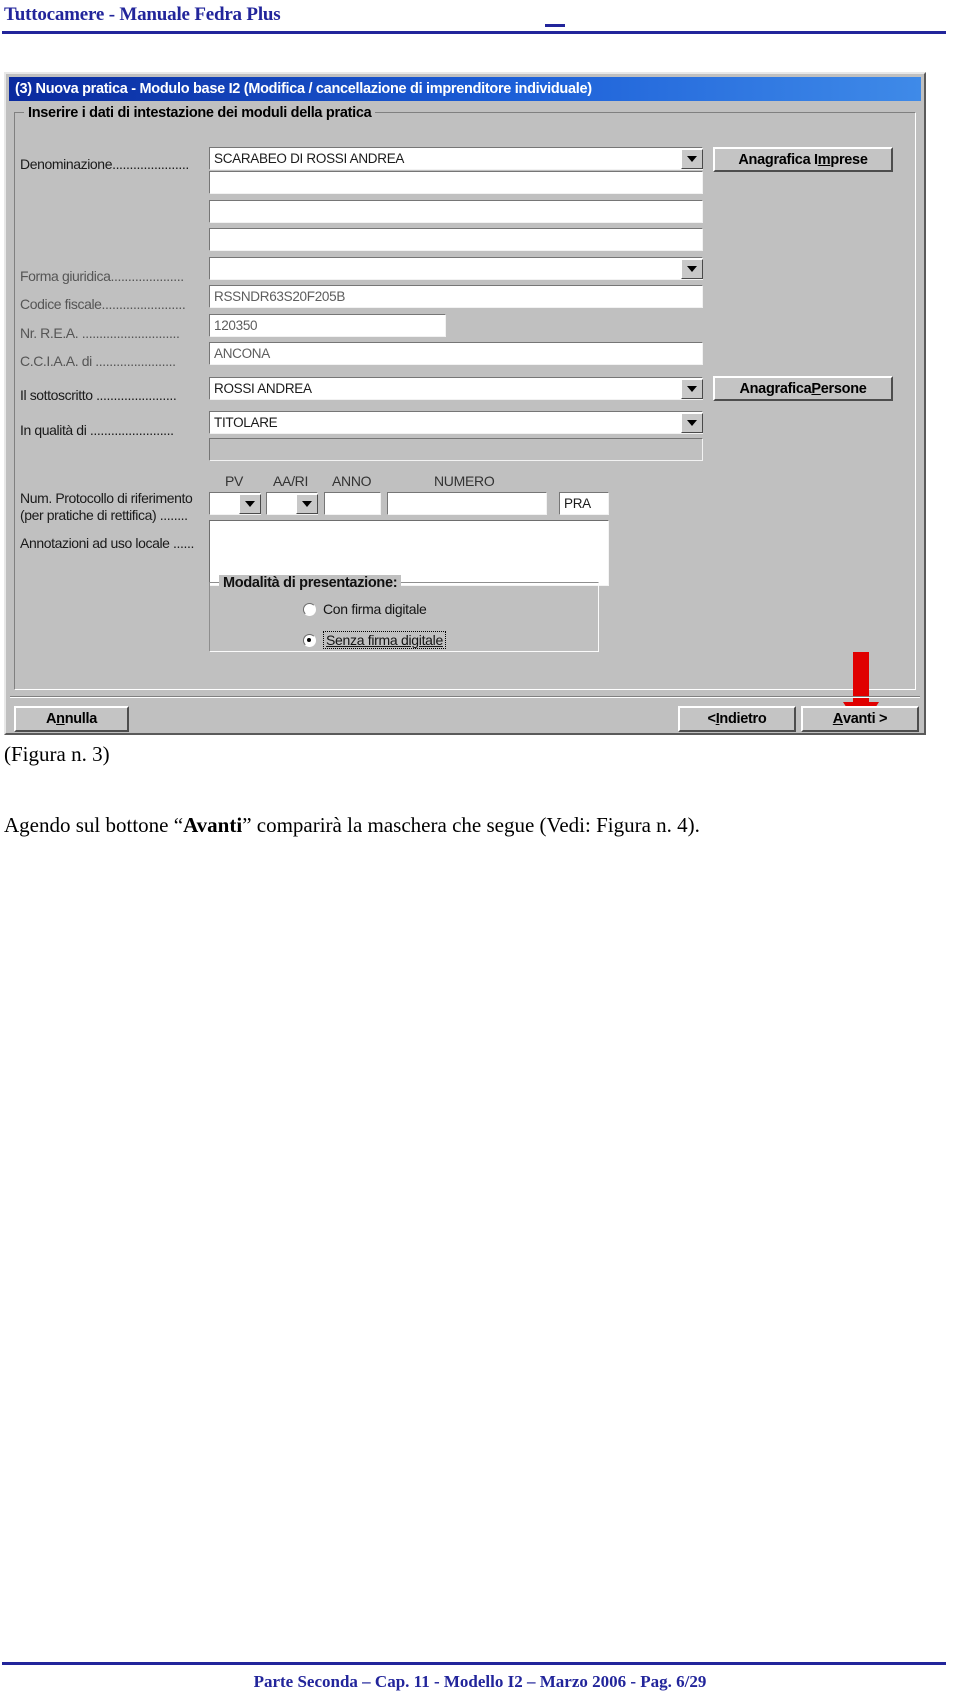 The height and width of the screenshot is (1707, 960). I want to click on input-qualita-line2, so click(456, 449).